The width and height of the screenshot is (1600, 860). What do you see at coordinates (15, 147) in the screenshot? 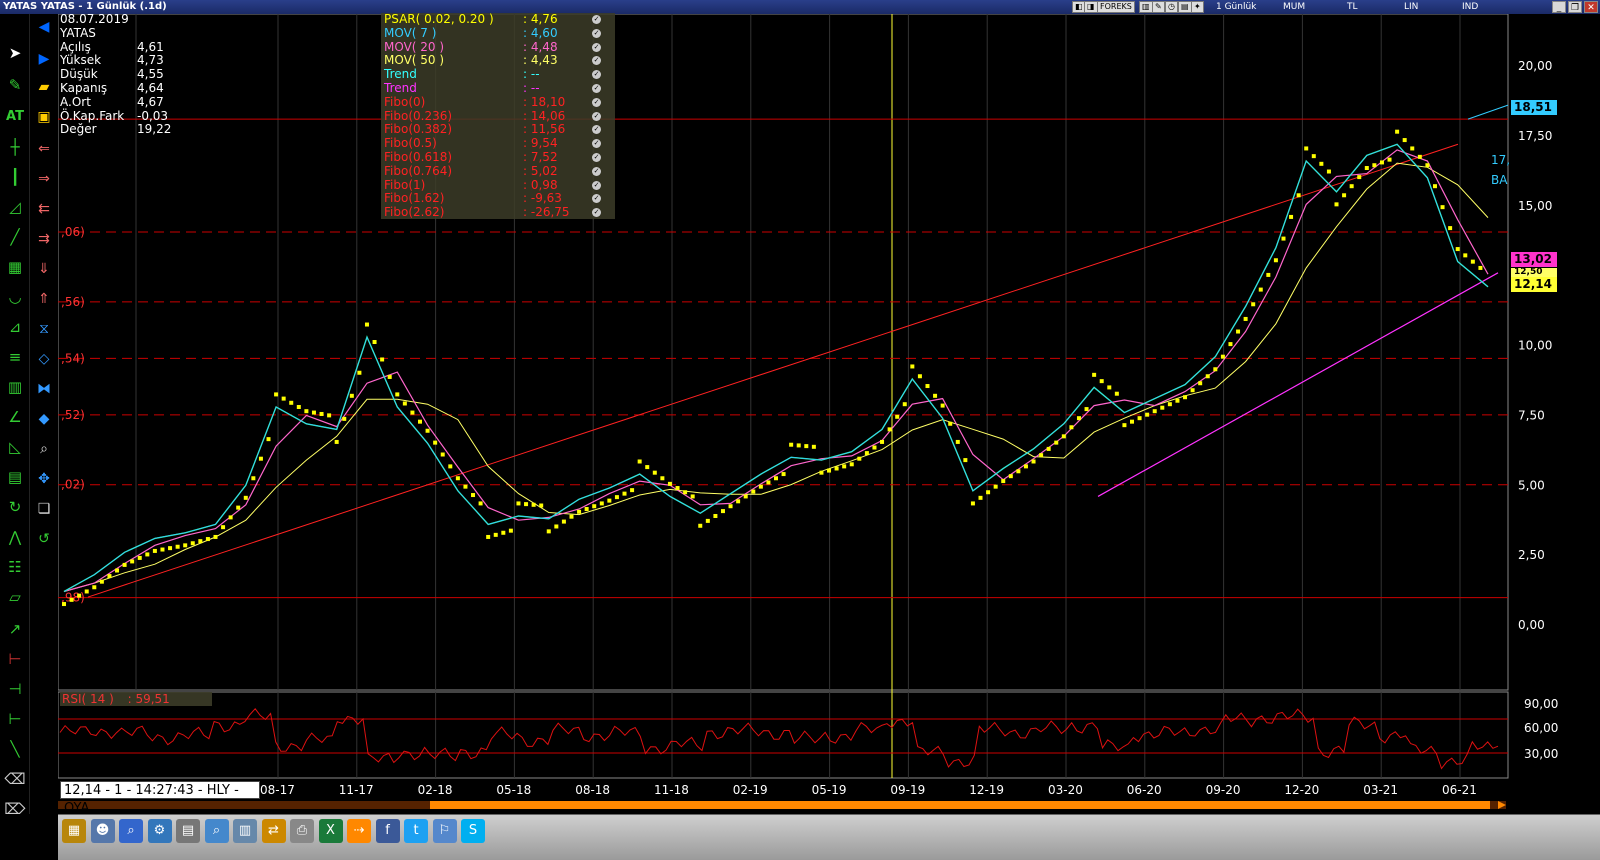
I see `horizontal-line-icon: ┼` at bounding box center [15, 147].